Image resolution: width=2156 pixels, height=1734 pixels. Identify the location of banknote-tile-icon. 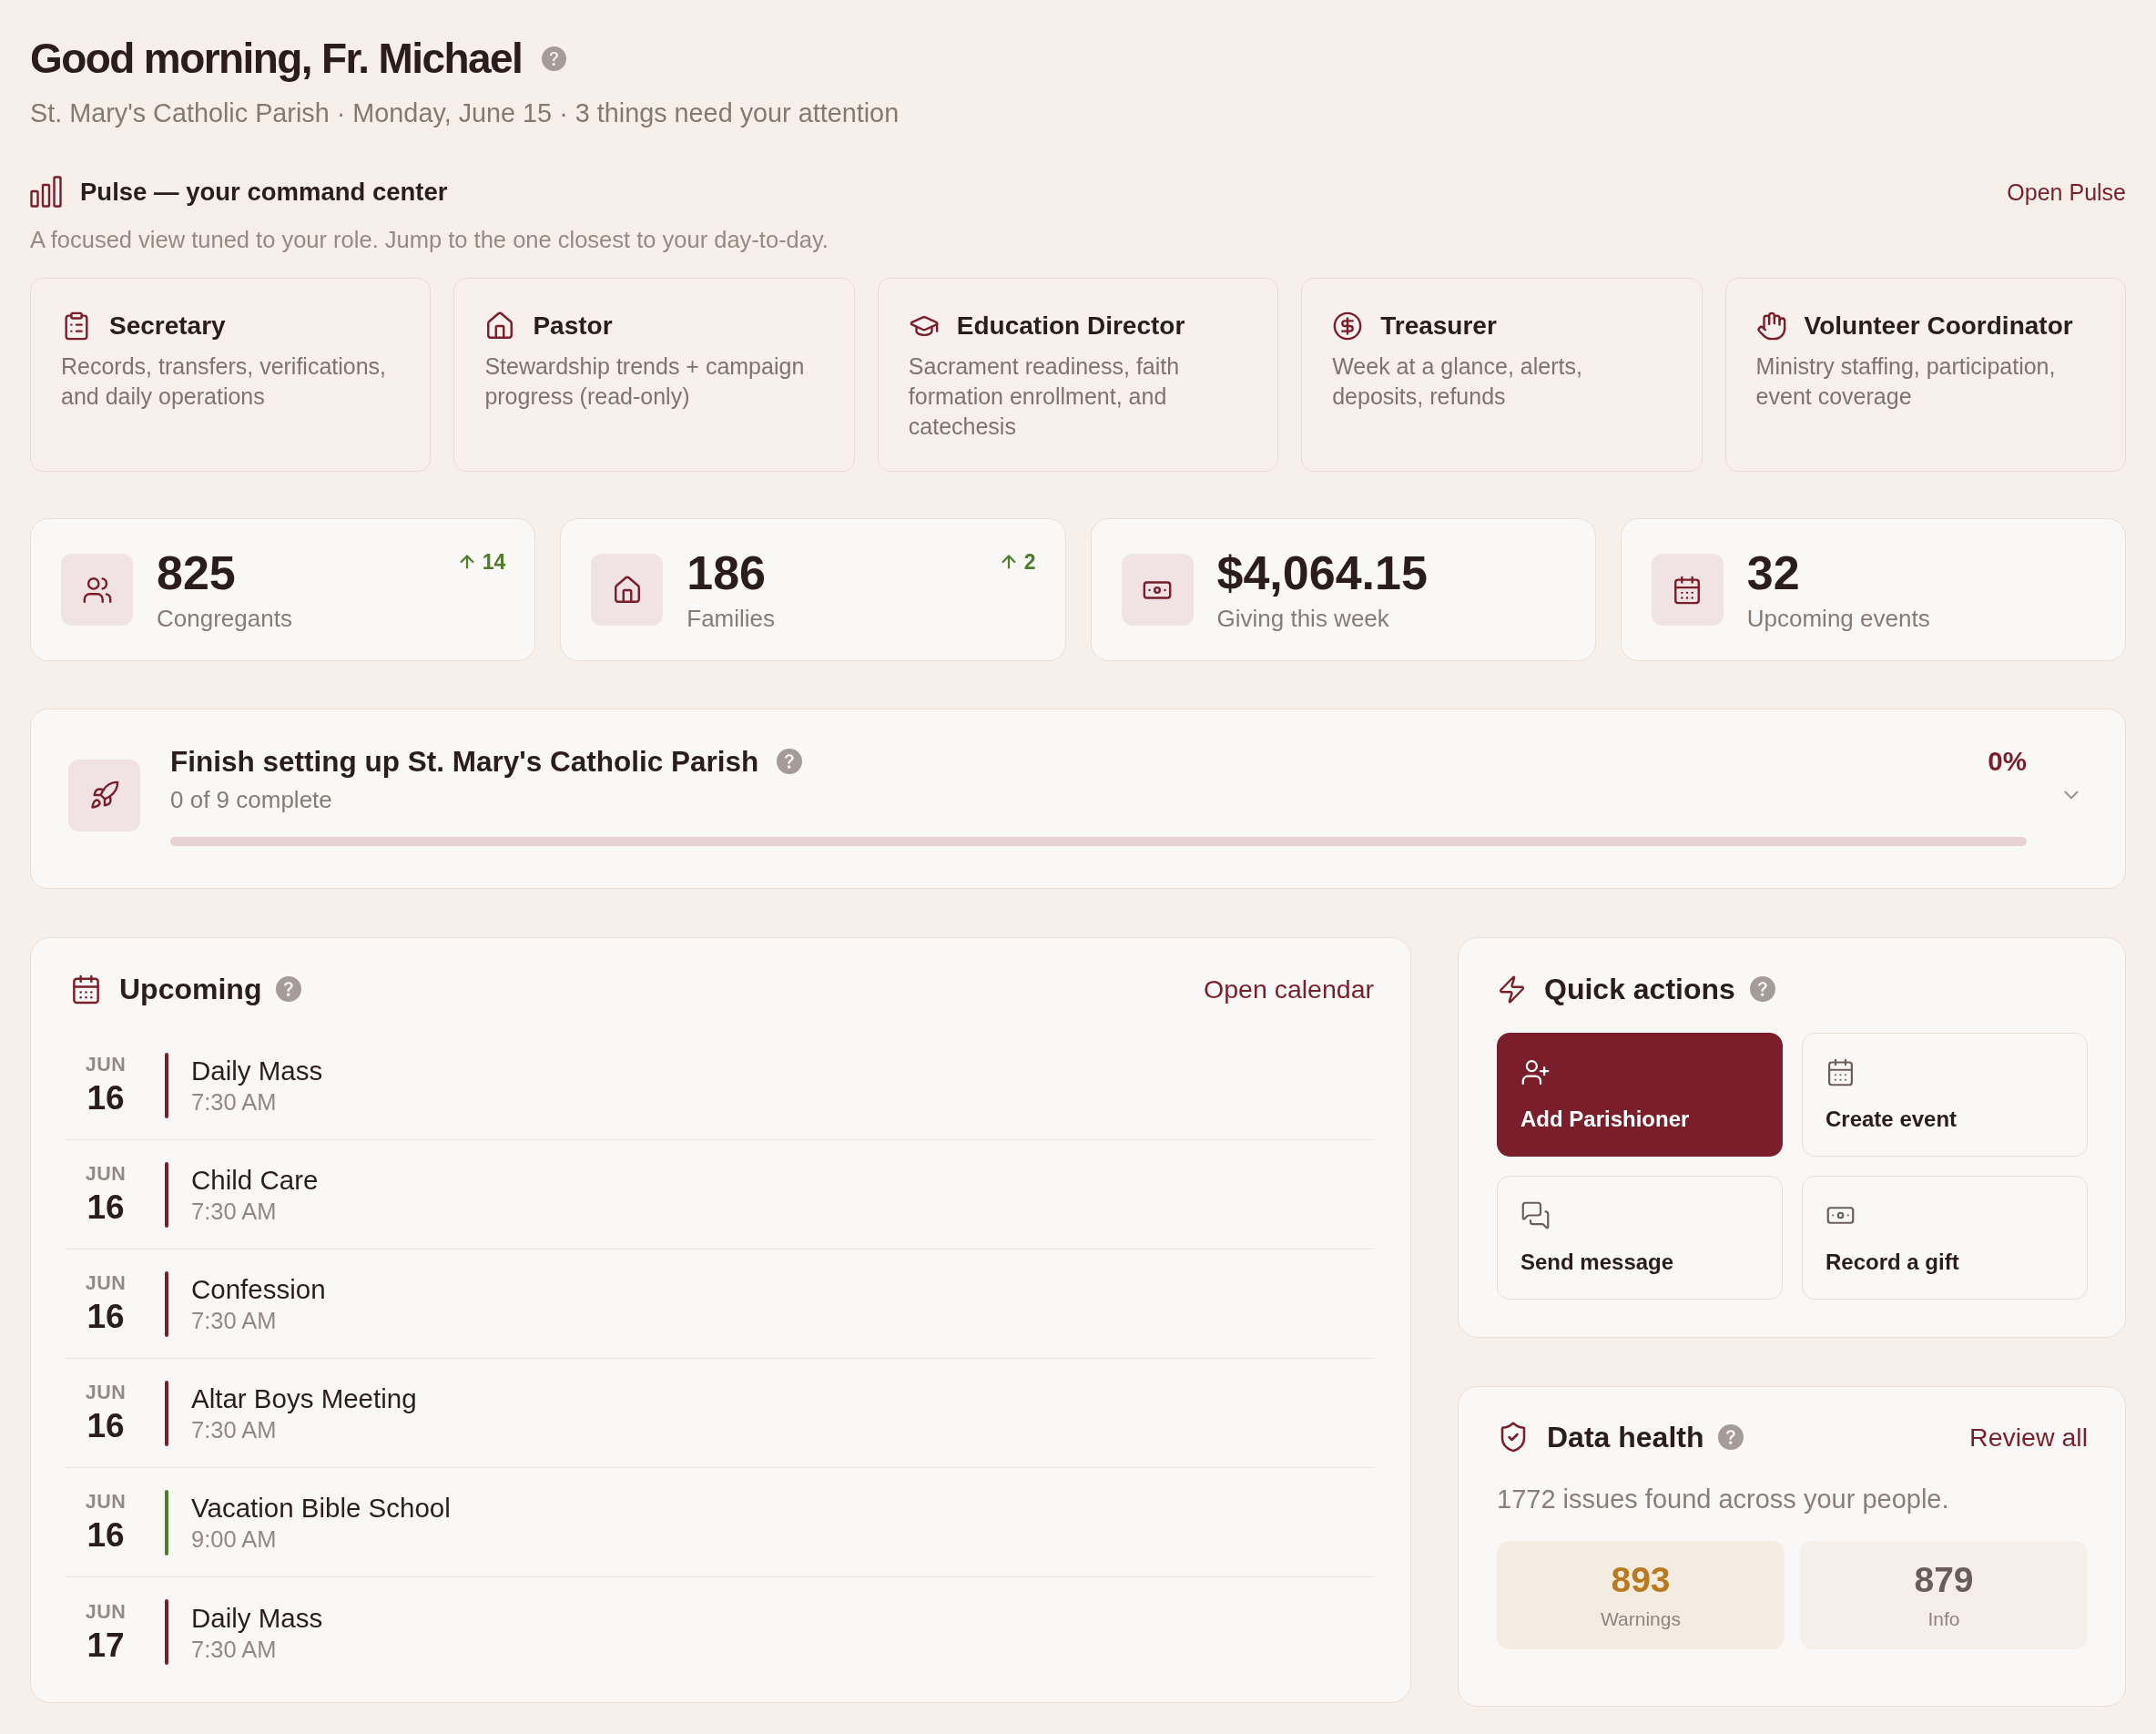
(1157, 590).